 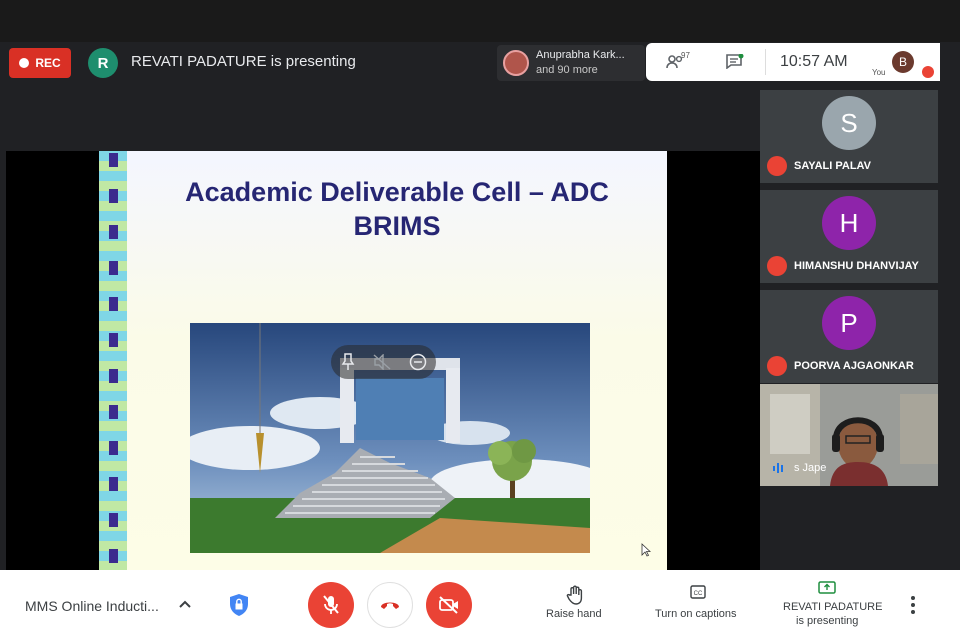 I want to click on participant-name: HIMANSHU DHANVIJAY, so click(x=856, y=266).